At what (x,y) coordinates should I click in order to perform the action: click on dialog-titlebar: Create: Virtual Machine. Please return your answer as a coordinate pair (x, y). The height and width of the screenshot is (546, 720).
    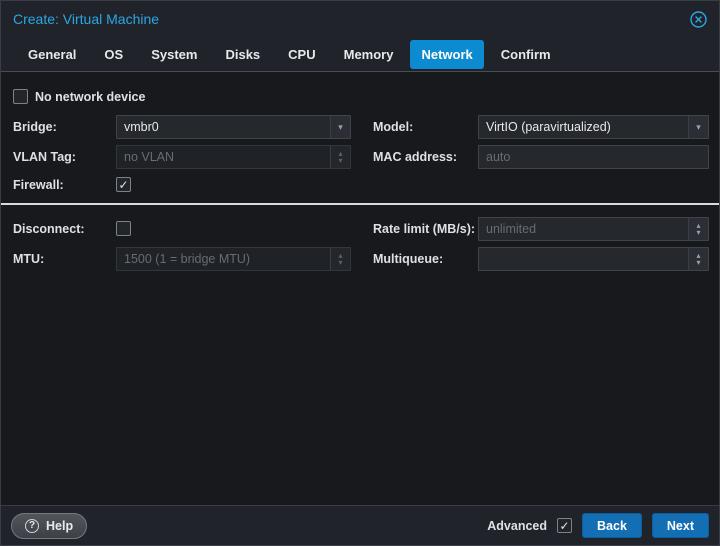
    Looking at the image, I should click on (360, 19).